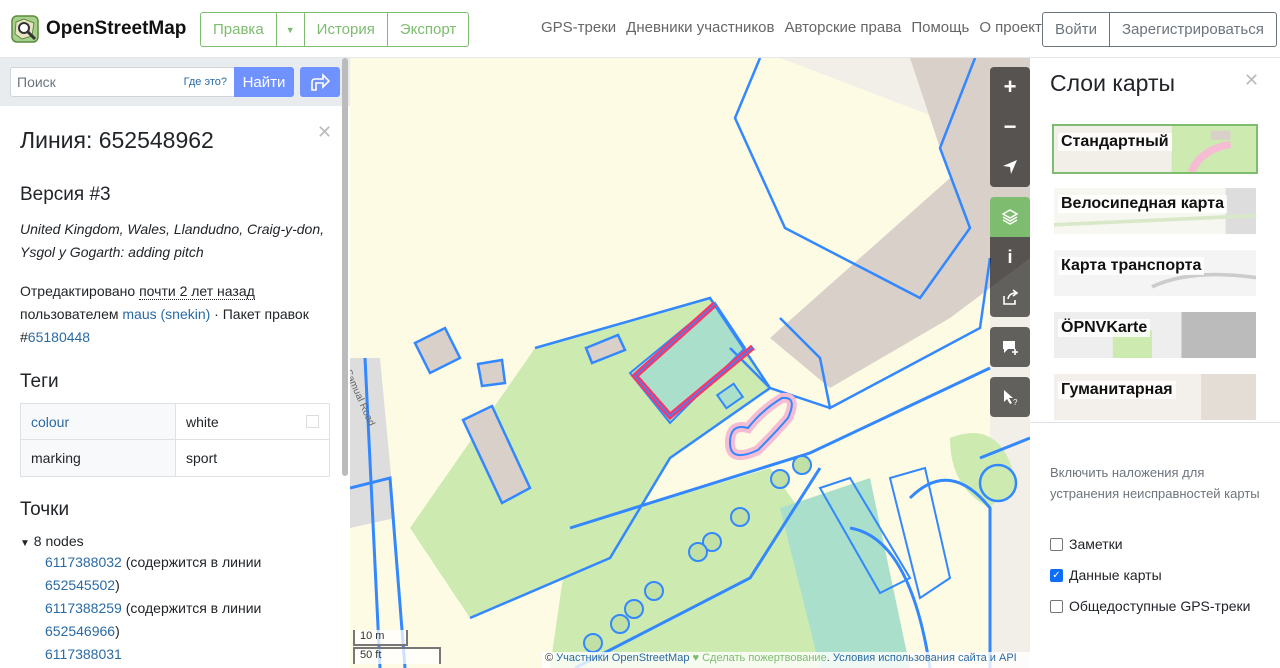  I want to click on edit-button-group: Правка ▼ История Экспорт, so click(335, 29).